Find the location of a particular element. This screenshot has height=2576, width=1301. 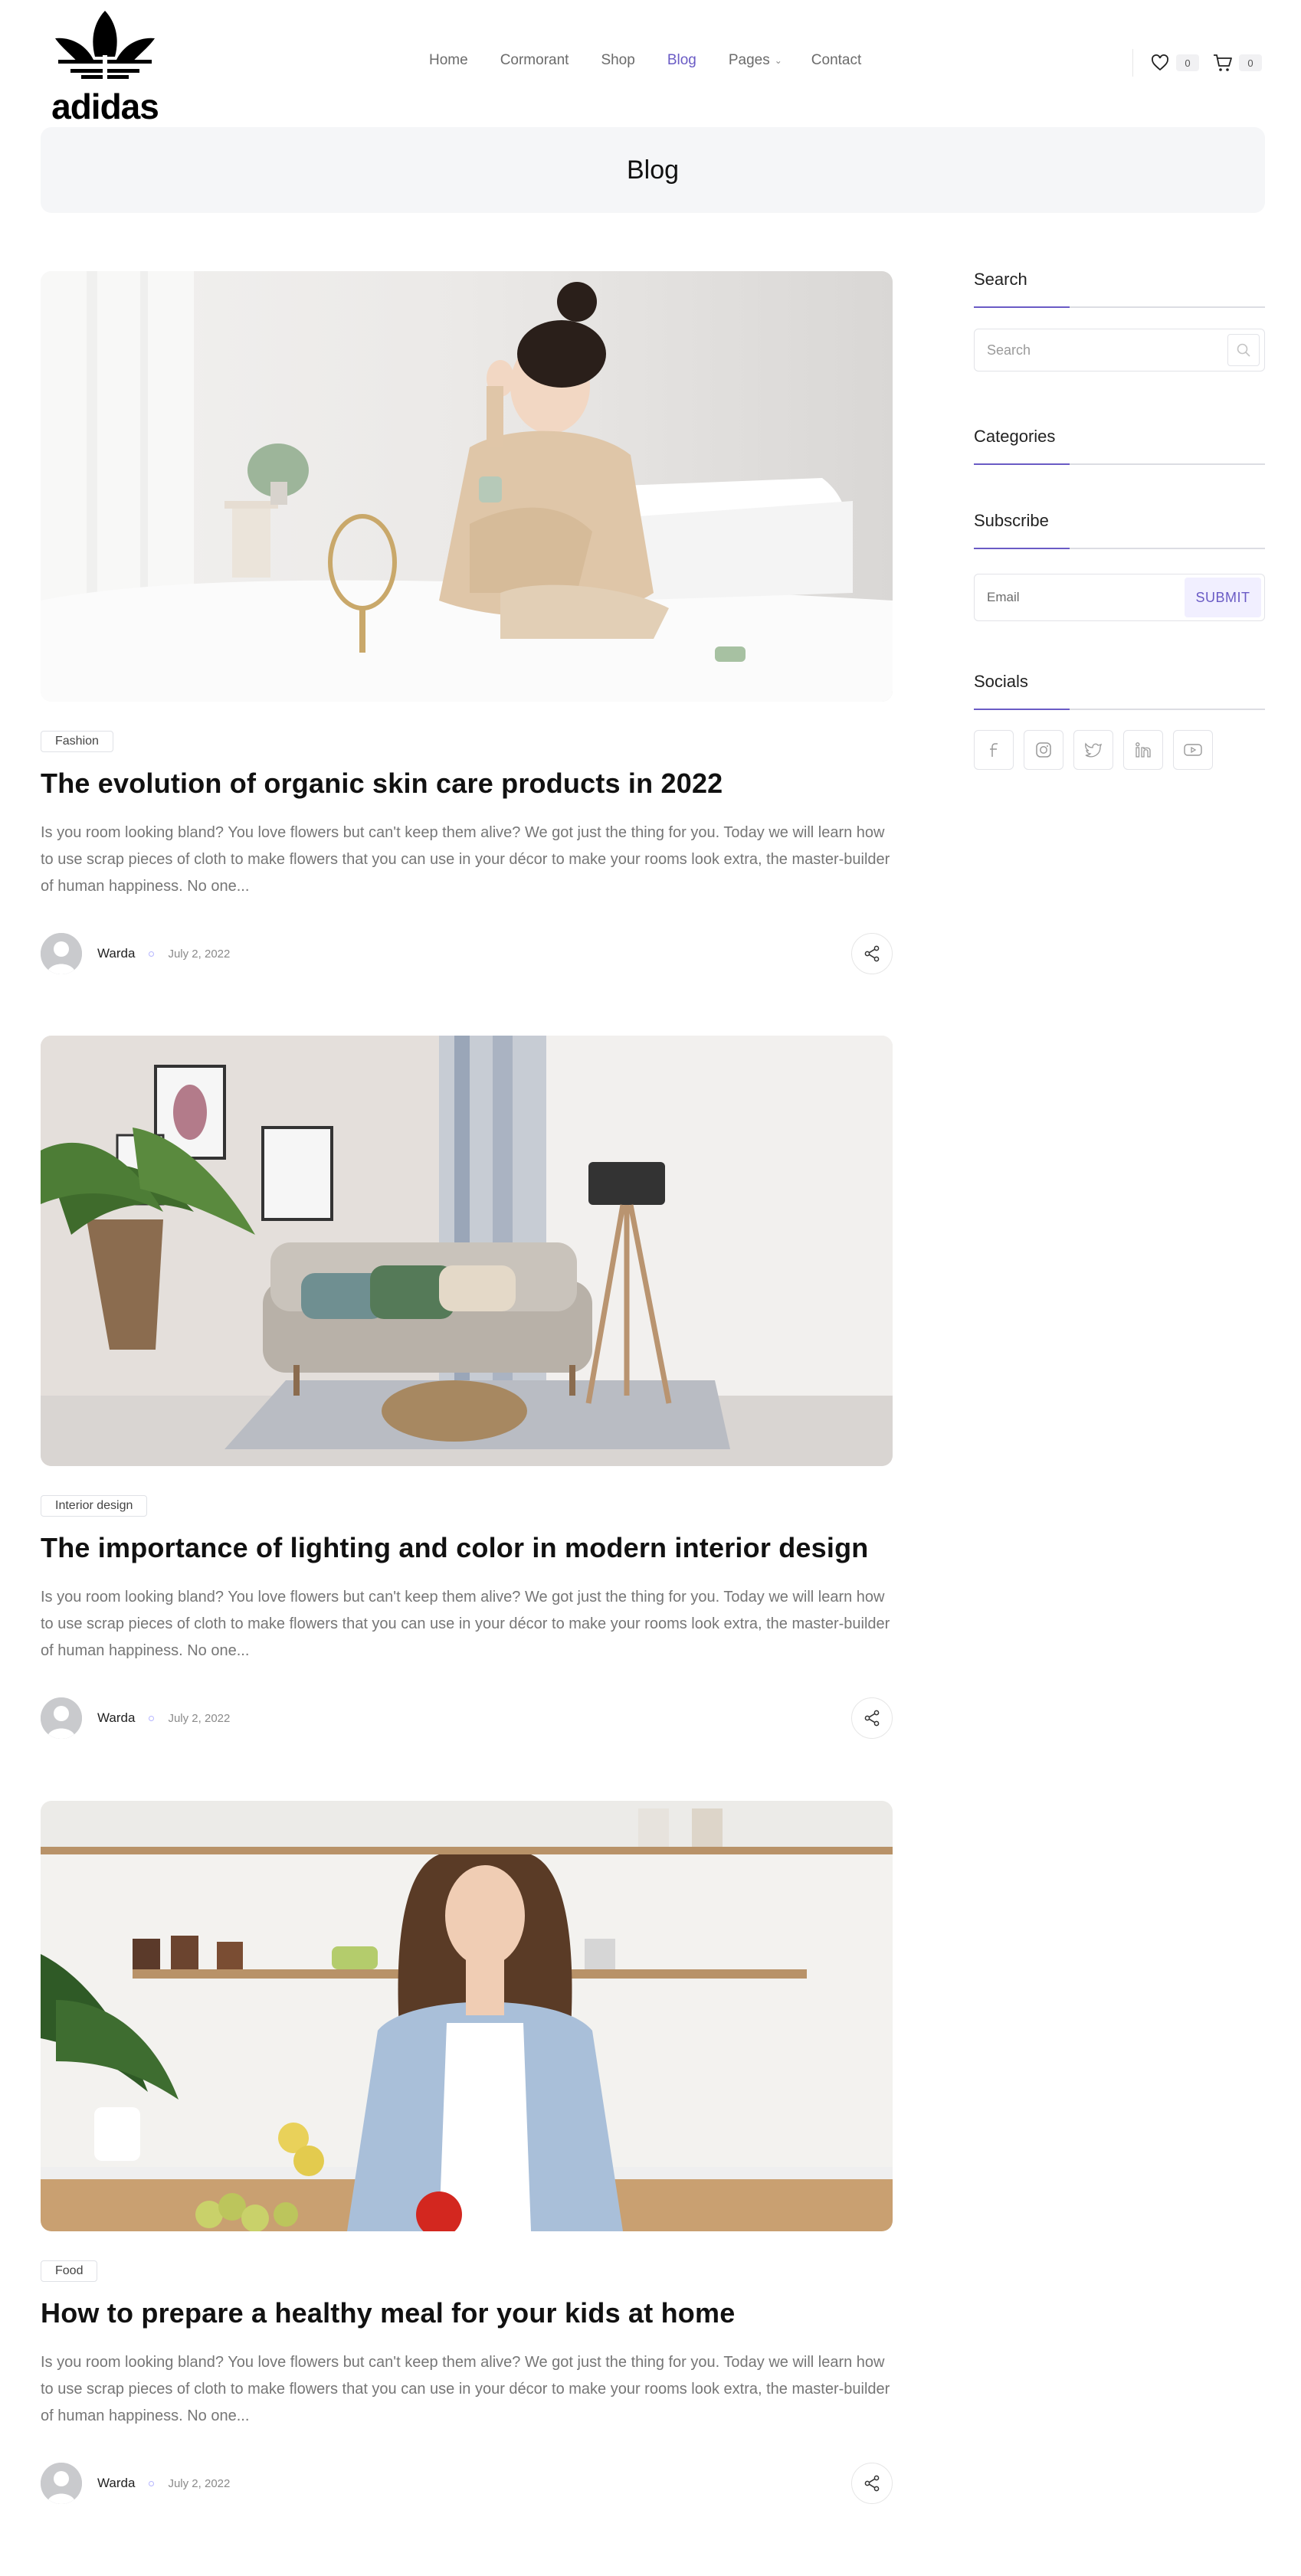

heart-icon is located at coordinates (1160, 63).